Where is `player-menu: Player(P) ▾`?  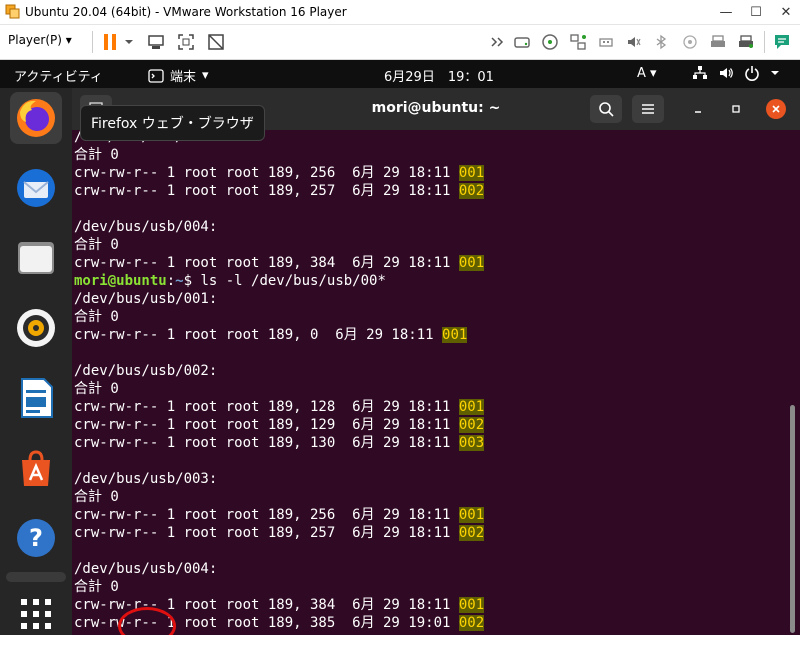 player-menu: Player(P) ▾ is located at coordinates (40, 40).